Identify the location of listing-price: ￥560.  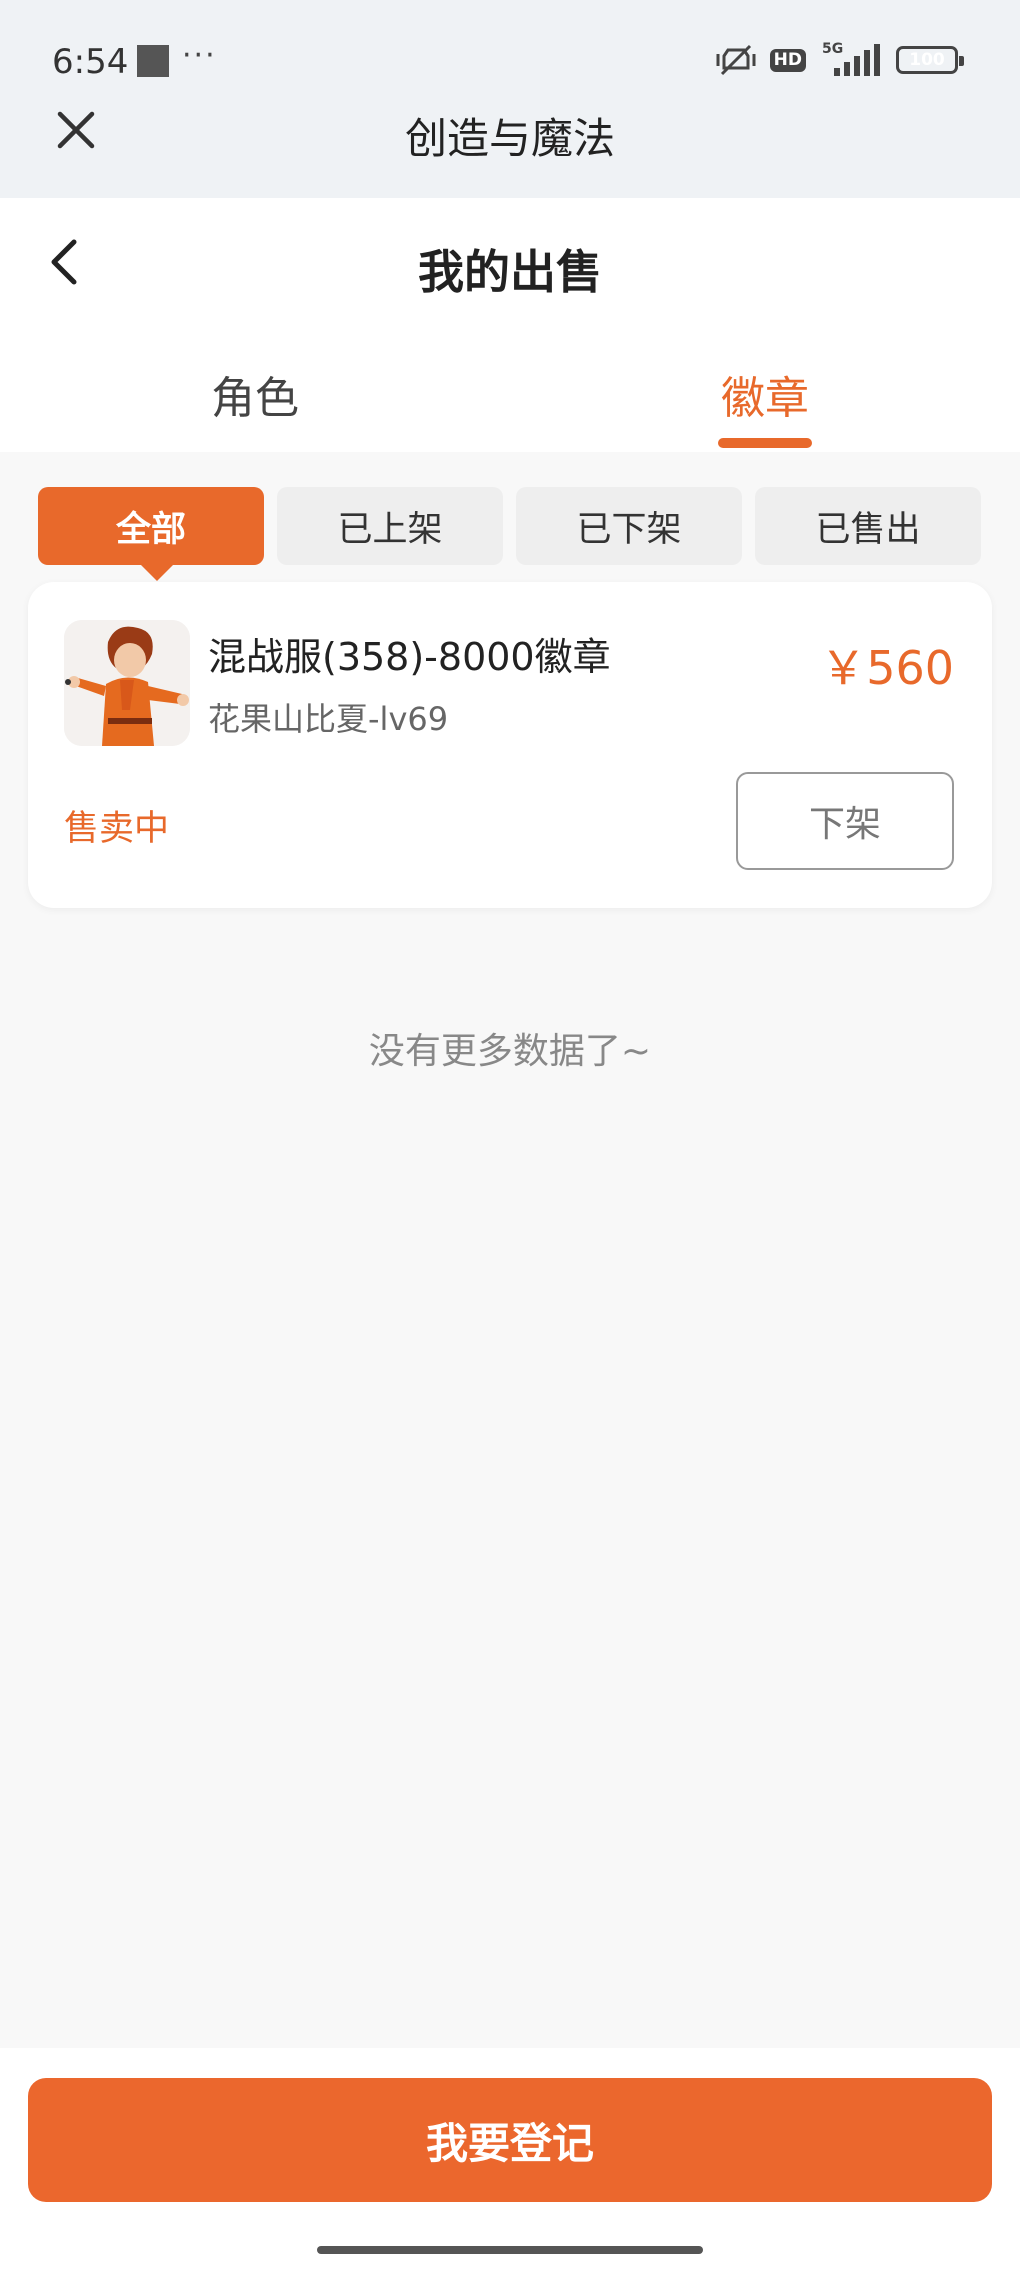
(887, 668).